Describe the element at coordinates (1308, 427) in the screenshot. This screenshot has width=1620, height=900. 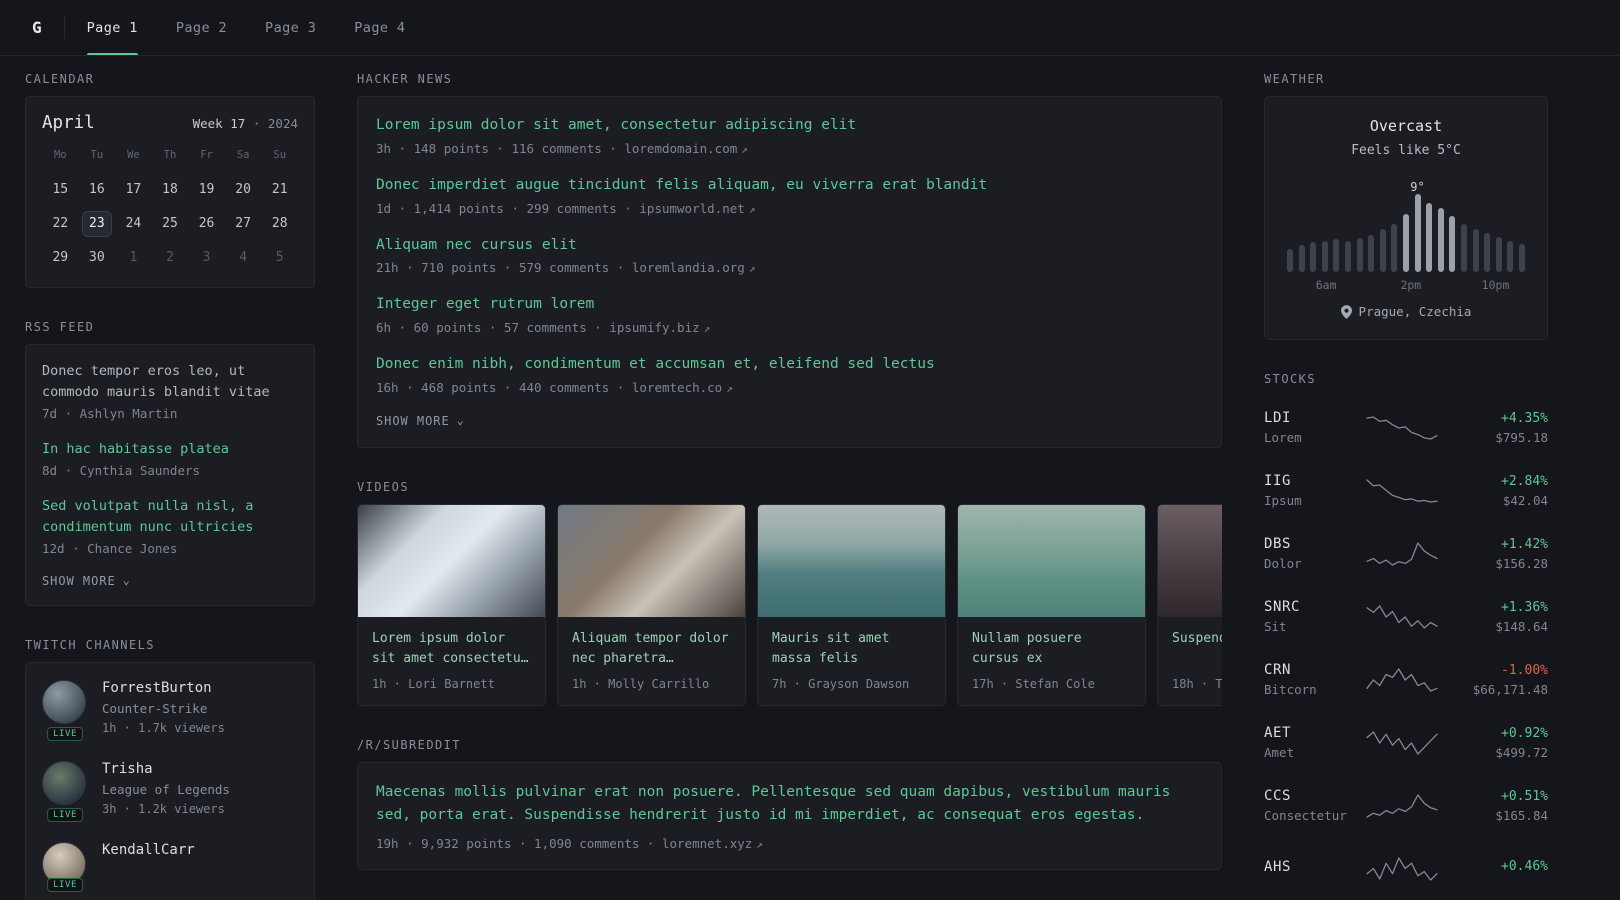
I see `stock-identity: LDI Lorem` at that location.